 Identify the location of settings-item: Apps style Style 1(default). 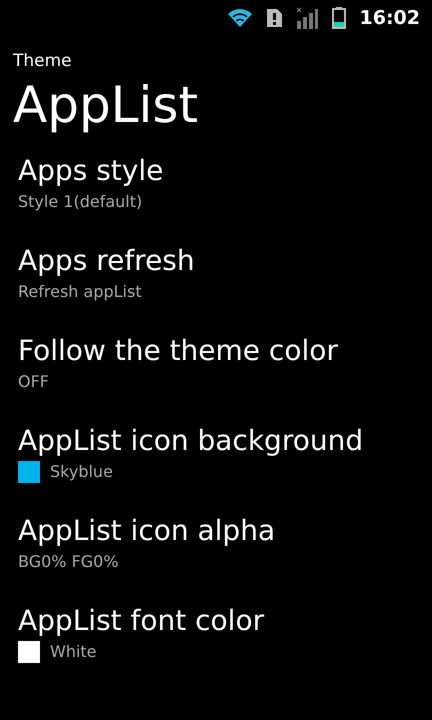
(216, 187).